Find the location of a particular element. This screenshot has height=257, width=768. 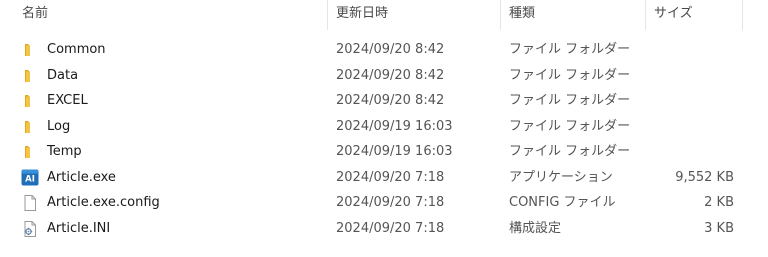

file-name: Temp is located at coordinates (64, 151).